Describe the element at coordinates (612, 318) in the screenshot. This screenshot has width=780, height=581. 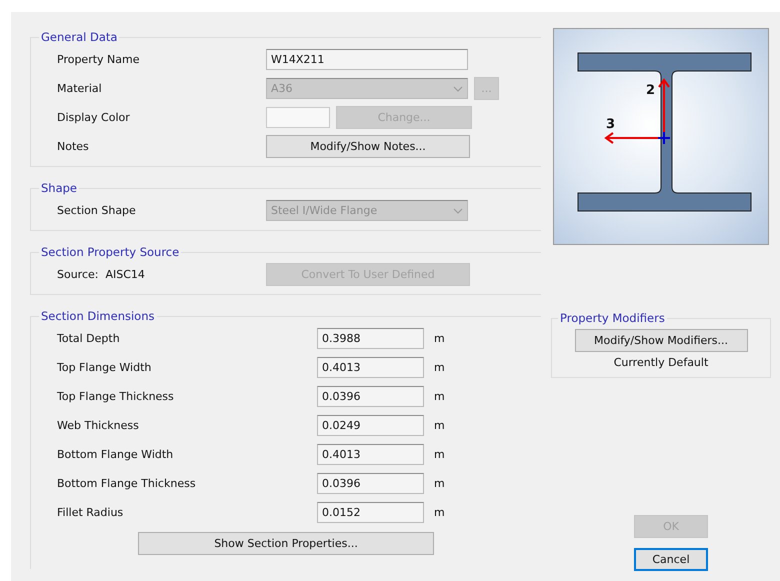
I see `group-title: Property Modifiers` at that location.